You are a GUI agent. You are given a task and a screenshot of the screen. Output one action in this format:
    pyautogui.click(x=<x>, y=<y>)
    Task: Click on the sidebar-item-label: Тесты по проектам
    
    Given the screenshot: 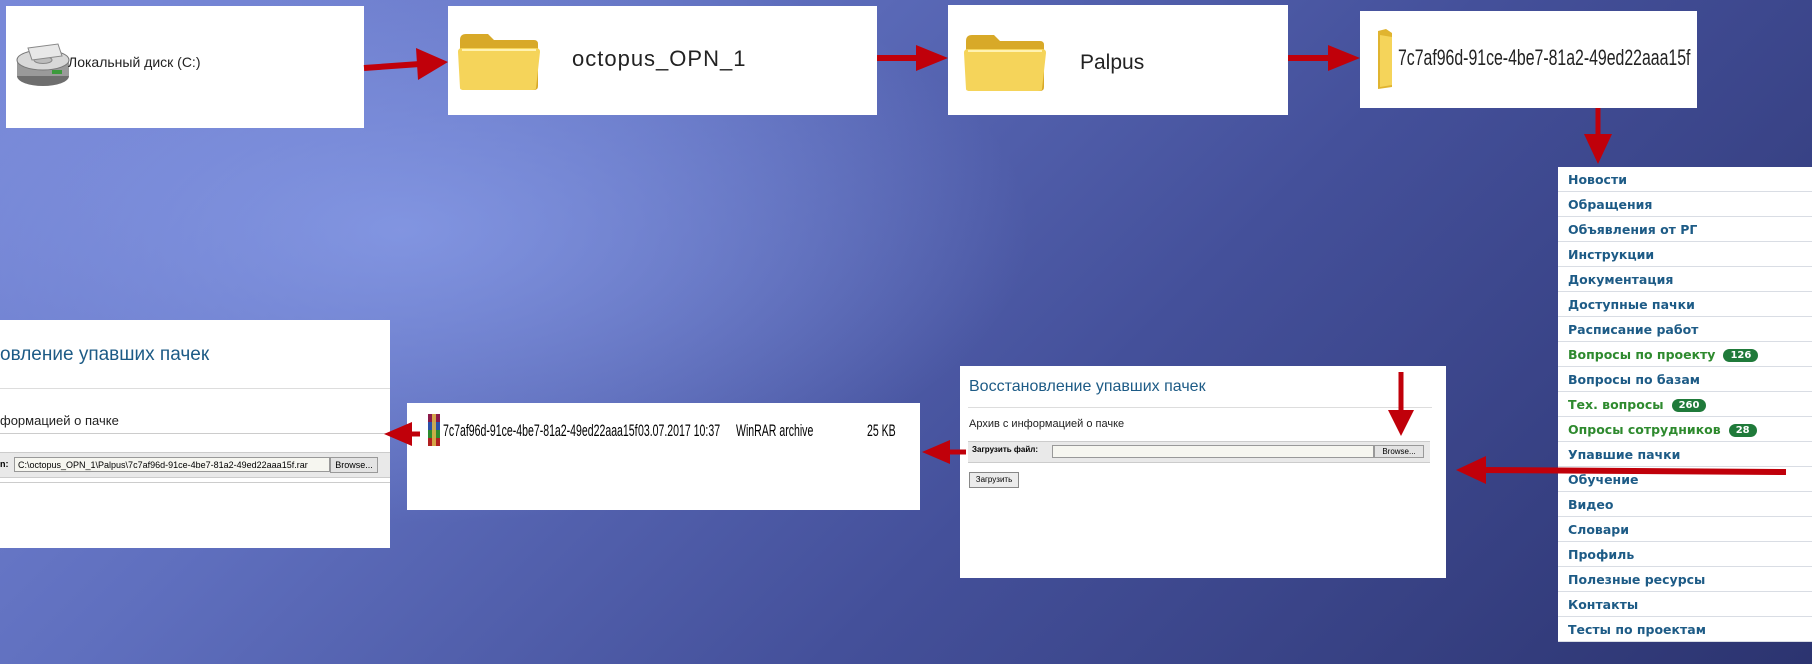 What is the action you would take?
    pyautogui.click(x=1637, y=629)
    